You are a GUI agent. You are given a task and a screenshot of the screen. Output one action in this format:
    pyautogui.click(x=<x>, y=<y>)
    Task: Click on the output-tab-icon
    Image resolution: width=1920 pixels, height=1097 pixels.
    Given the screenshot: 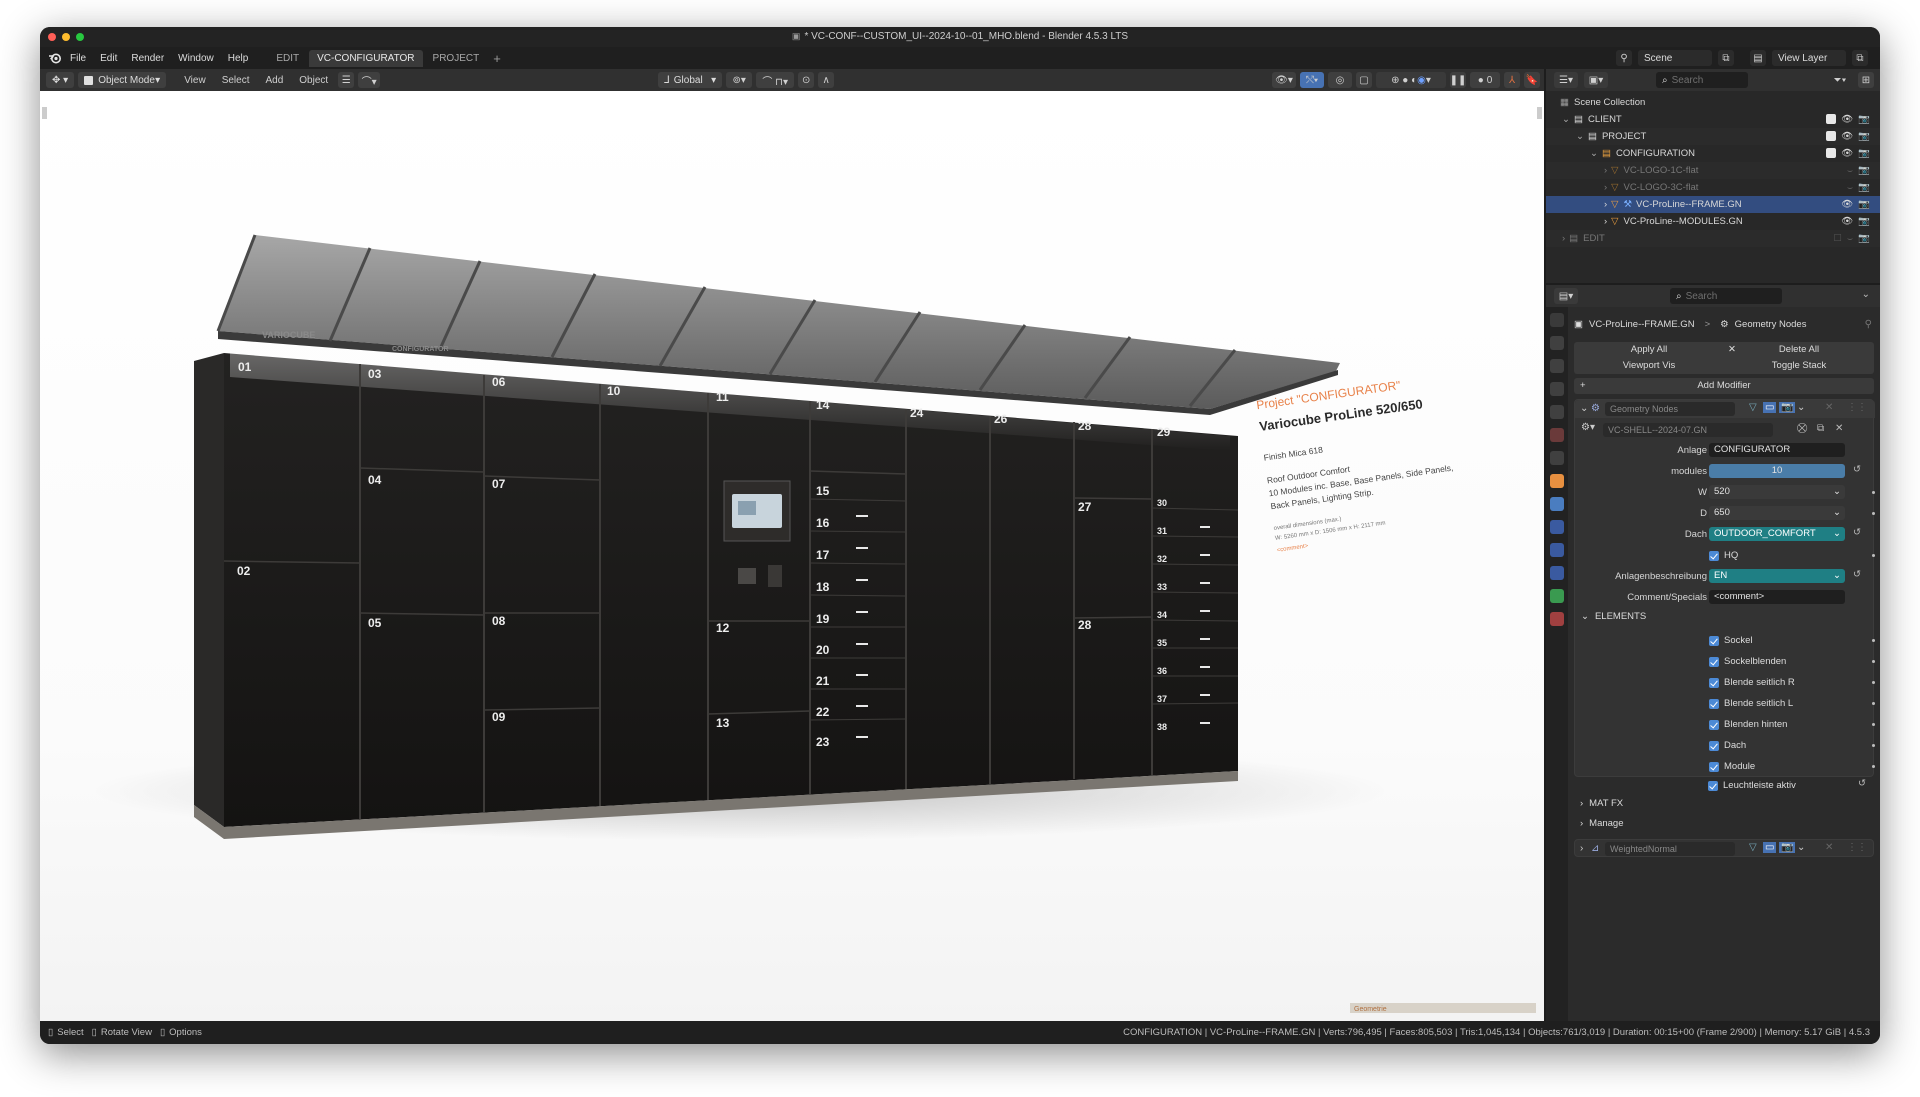 What is the action you would take?
    pyautogui.click(x=1557, y=366)
    